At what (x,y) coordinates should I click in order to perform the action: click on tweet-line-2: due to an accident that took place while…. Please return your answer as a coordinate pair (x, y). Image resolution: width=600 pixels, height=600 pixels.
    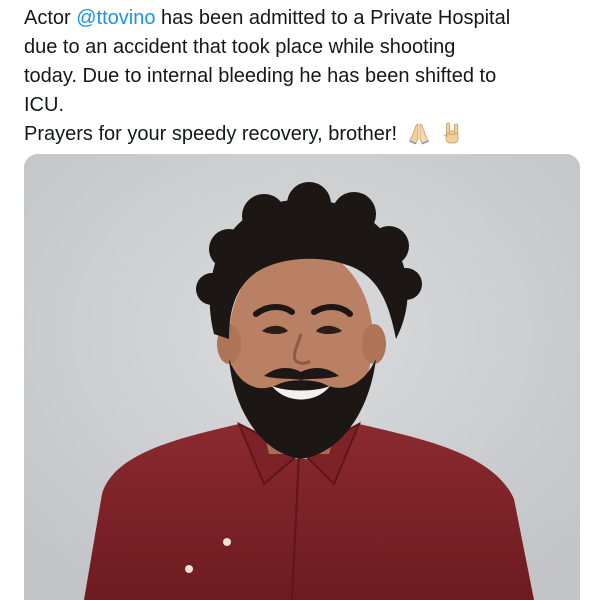
    Looking at the image, I should click on (240, 47).